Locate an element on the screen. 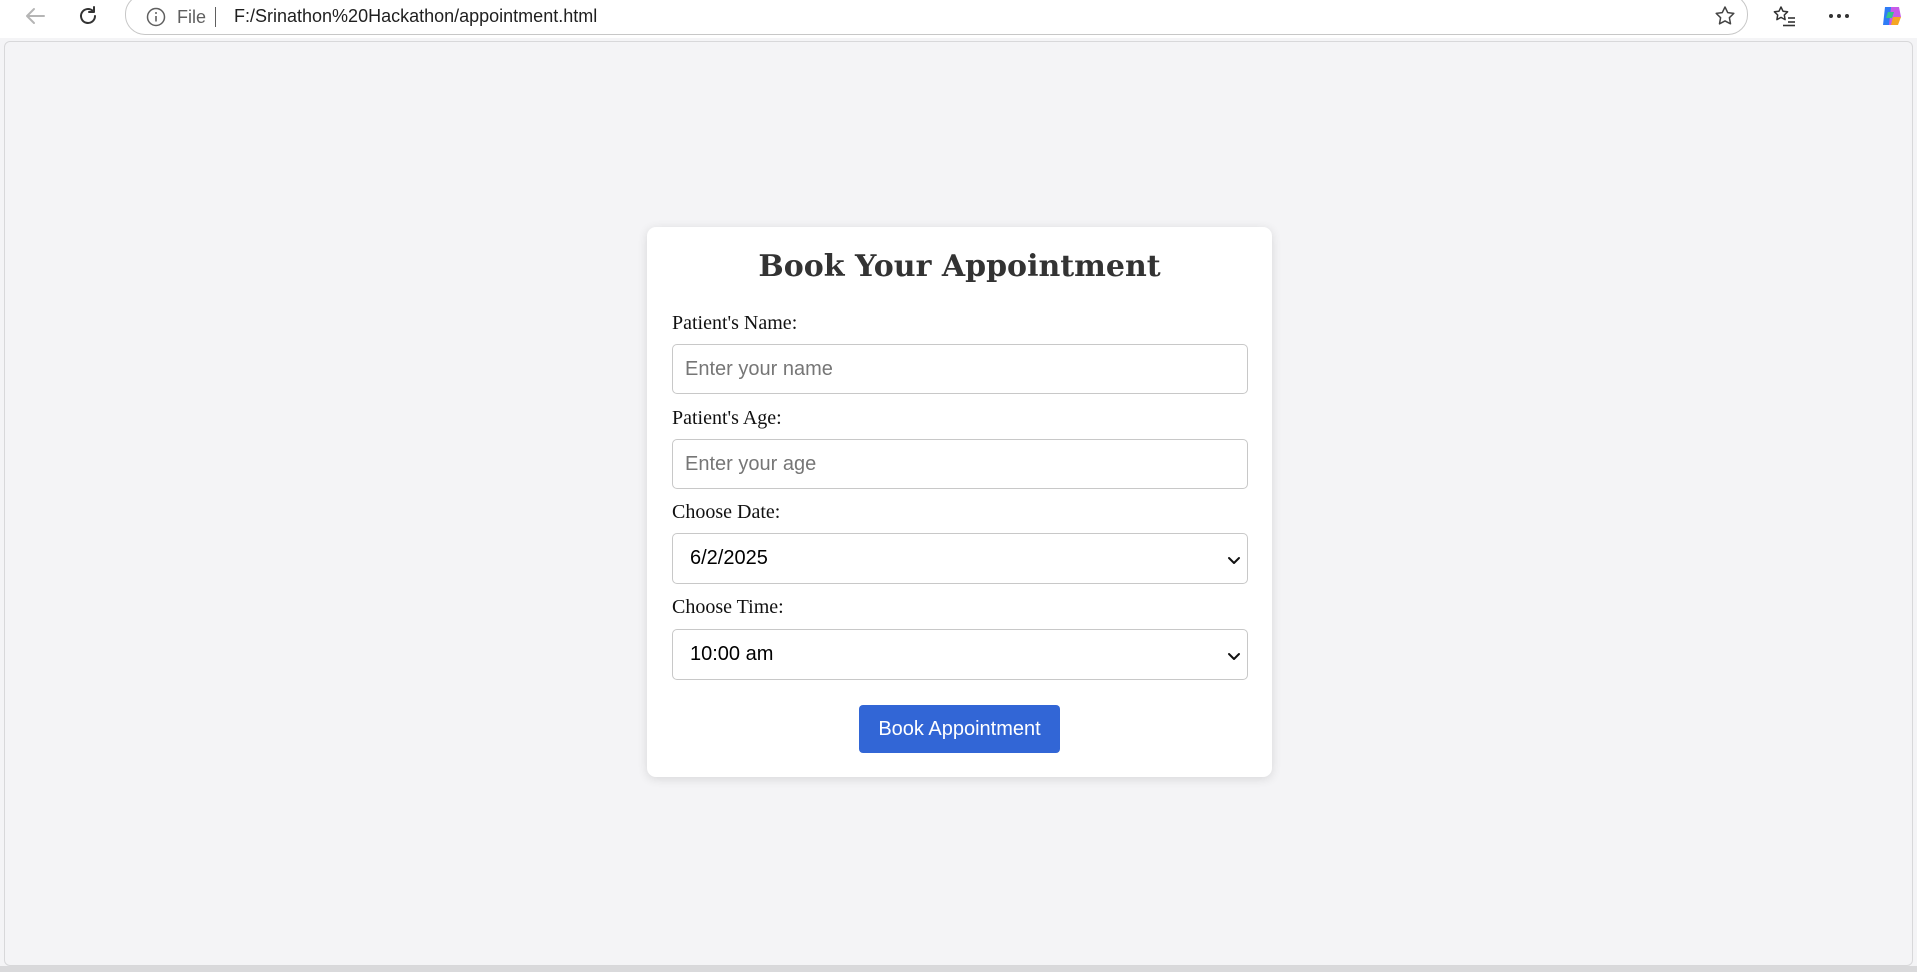  info-icon is located at coordinates (156, 17).